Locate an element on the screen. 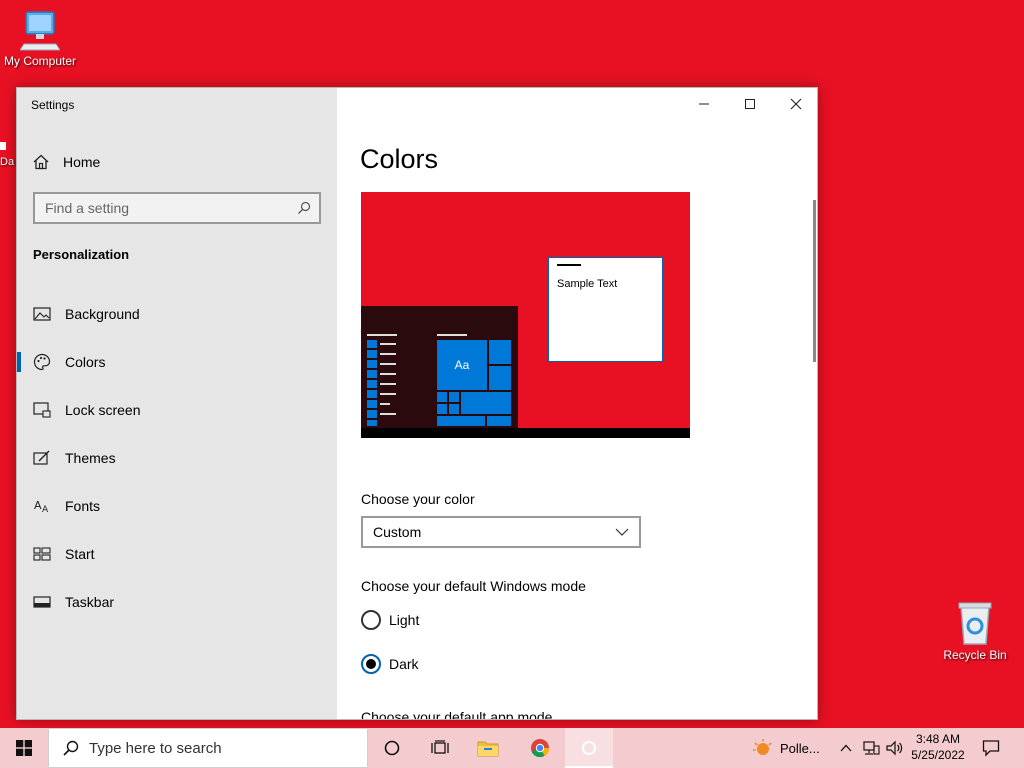 This screenshot has height=768, width=1024. radio-light: Light is located at coordinates (390, 620).